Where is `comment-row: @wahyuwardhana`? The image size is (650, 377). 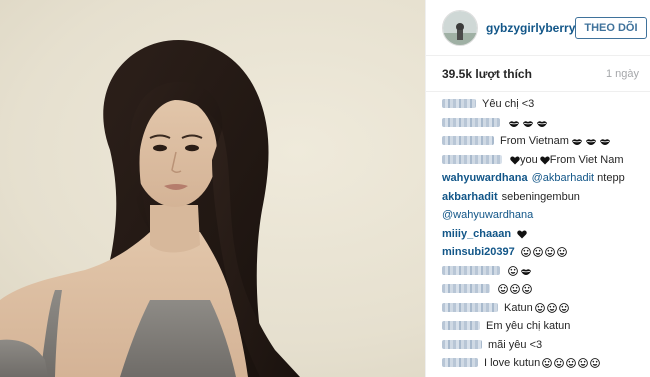
comment-row: @wahyuwardhana is located at coordinates (540, 215).